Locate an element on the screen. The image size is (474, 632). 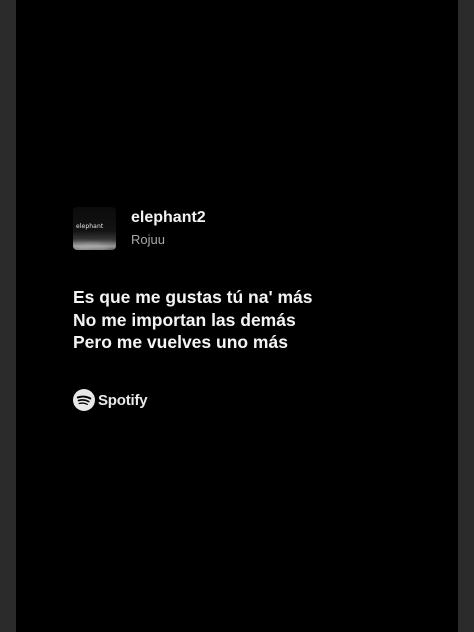
track-info: elephant elephant2 Rojuu is located at coordinates (139, 228).